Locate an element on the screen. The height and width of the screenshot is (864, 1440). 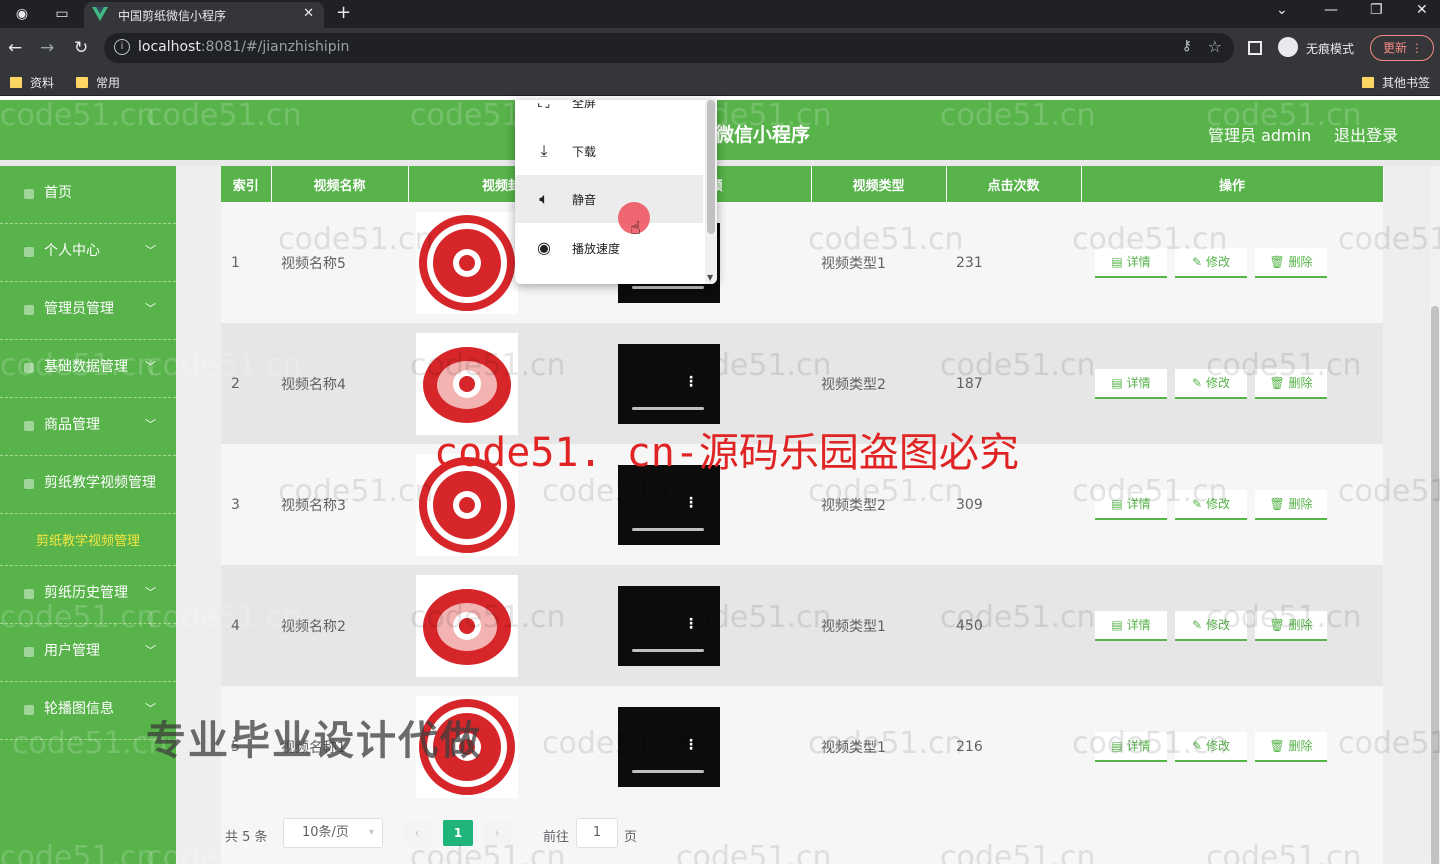
goto-page-input: 1 is located at coordinates (597, 833).